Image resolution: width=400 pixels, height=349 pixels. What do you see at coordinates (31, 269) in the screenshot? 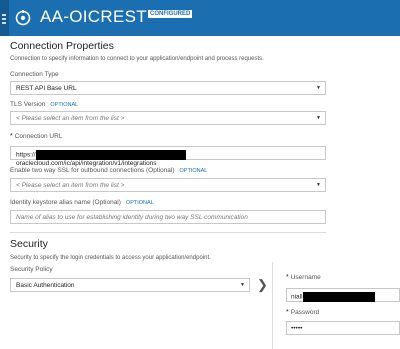
I see `security-policy-label: Security Policy` at bounding box center [31, 269].